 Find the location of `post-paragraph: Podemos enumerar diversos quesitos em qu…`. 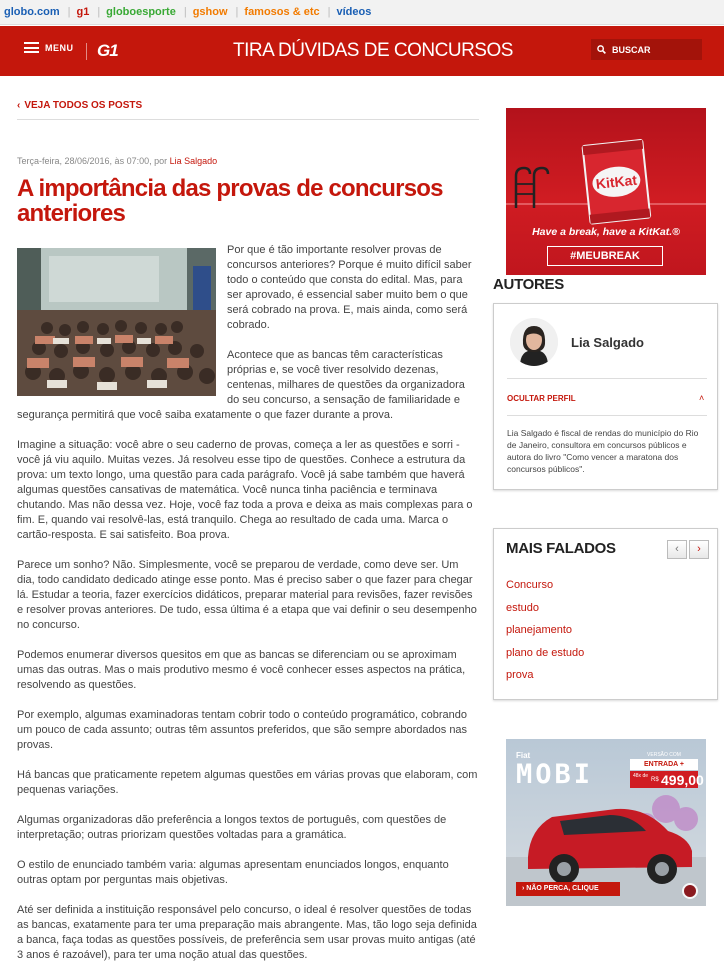

post-paragraph: Podemos enumerar diversos quesitos em qu… is located at coordinates (241, 670).